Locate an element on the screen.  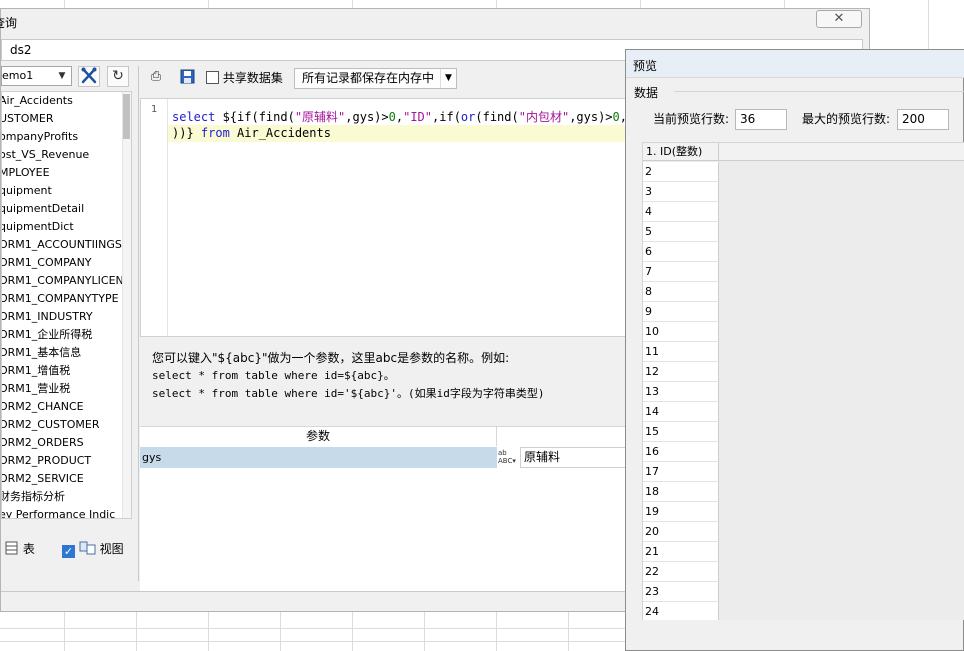
parameter-table: 参数 gys ab ABC▾ 原辅料 is located at coordinates (387, 508).